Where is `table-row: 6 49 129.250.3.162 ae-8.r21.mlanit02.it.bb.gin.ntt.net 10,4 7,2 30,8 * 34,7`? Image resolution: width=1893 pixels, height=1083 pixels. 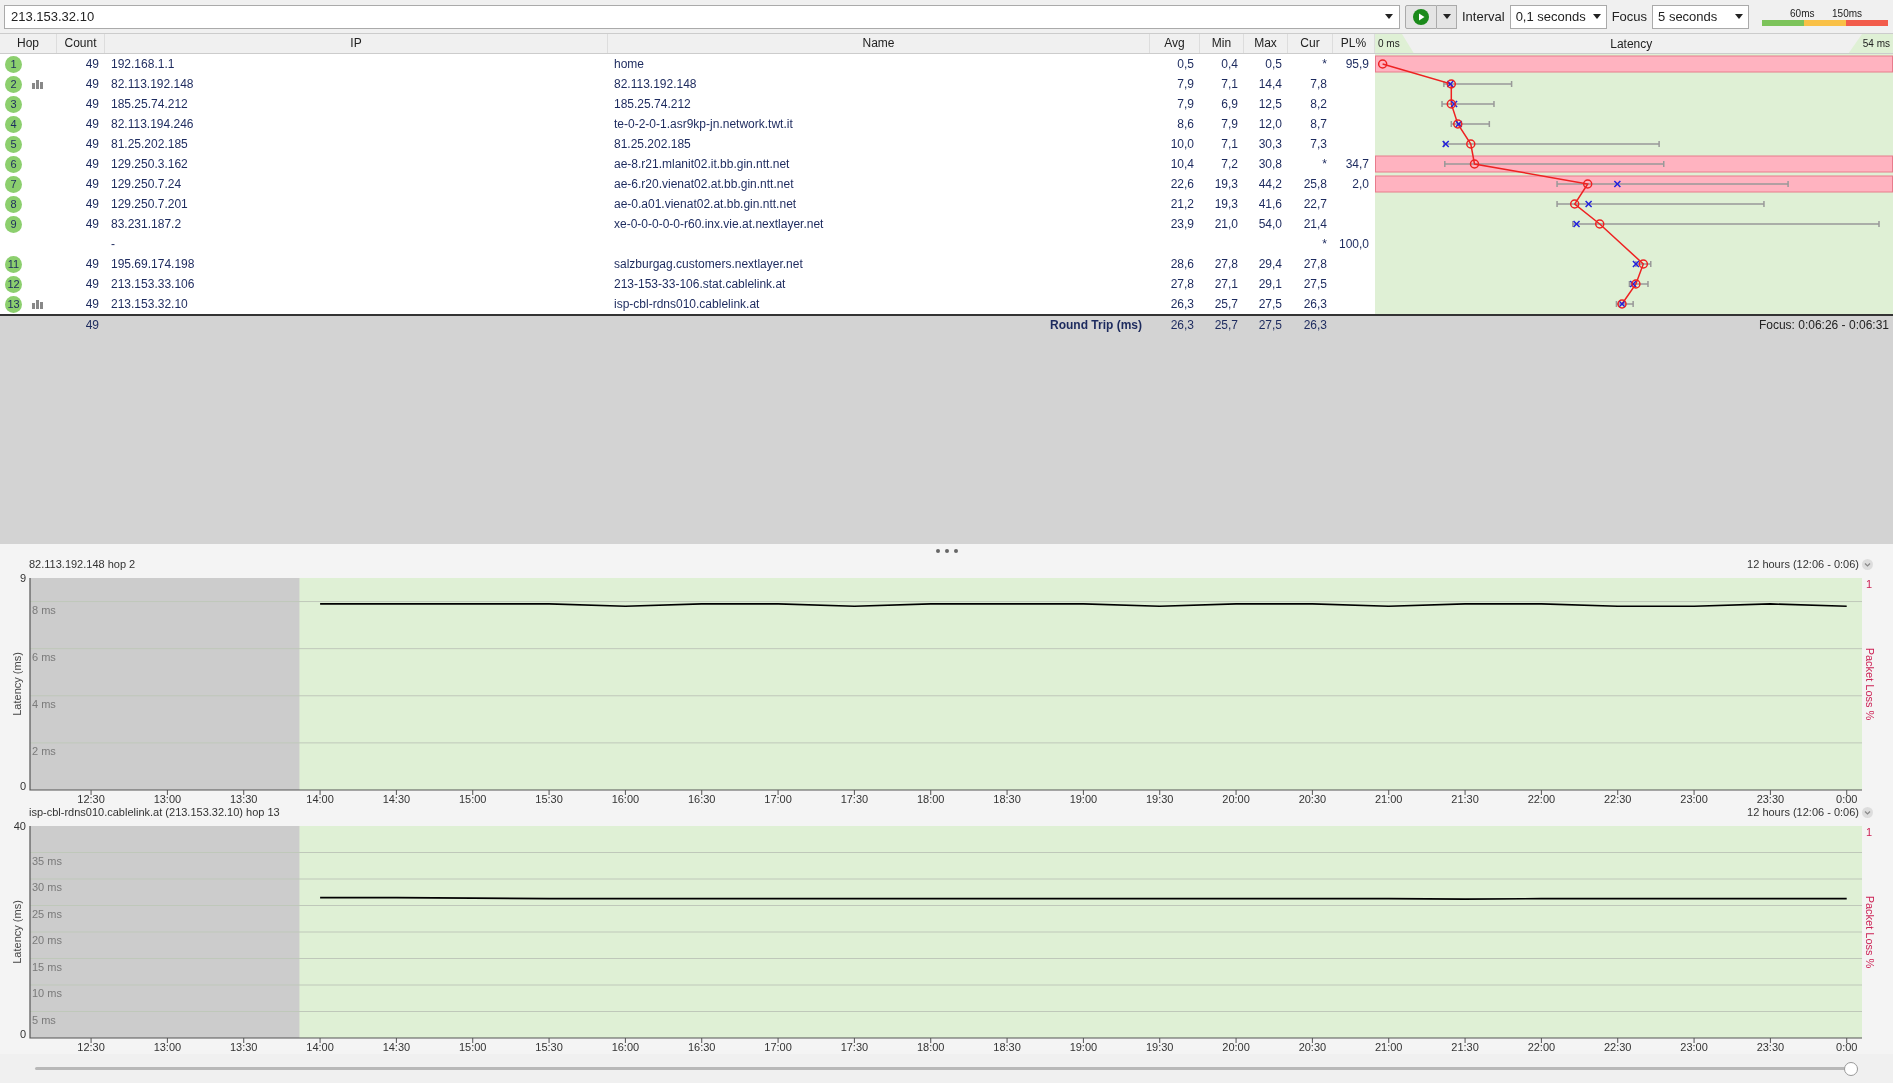 table-row: 6 49 129.250.3.162 ae-8.r21.mlanit02.it.bb.gin.ntt.net 10,4 7,2 30,8 * 34,7 is located at coordinates (687, 164).